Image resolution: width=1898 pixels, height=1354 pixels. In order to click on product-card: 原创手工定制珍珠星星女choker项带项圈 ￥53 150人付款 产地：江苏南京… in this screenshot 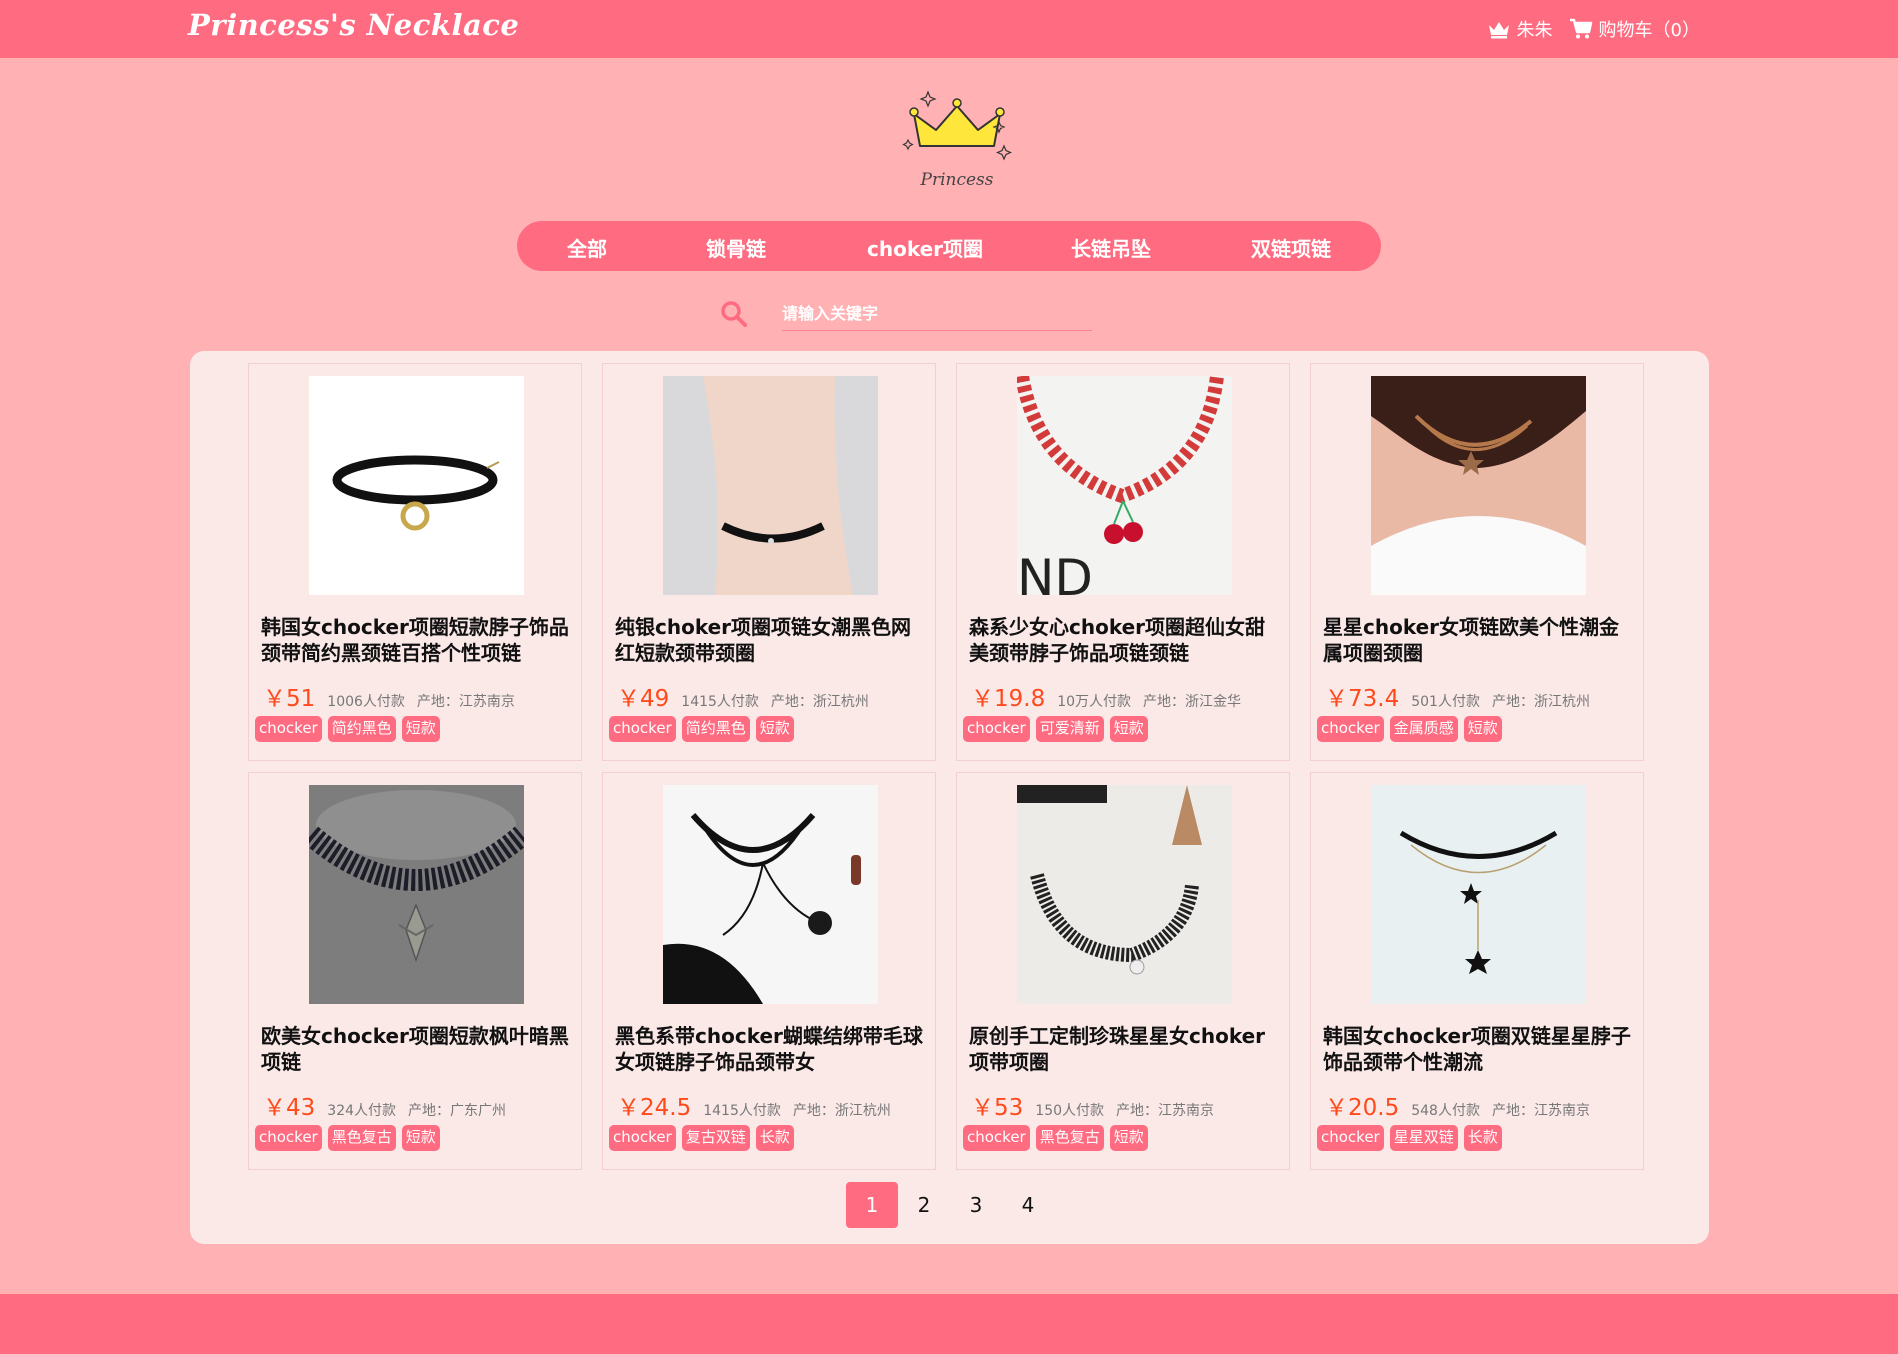, I will do `click(1123, 971)`.